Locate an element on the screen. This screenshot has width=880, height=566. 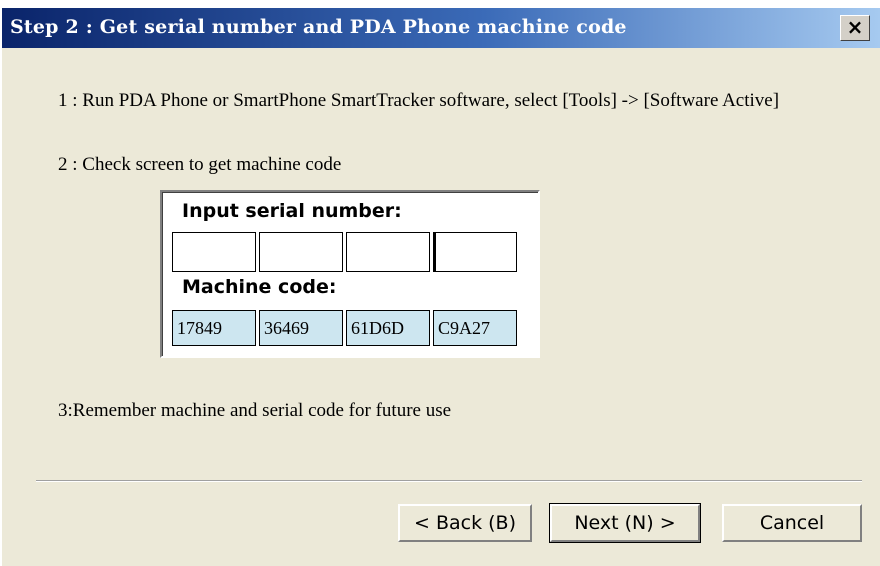
serial-number-label: Input serial number: is located at coordinates (292, 211).